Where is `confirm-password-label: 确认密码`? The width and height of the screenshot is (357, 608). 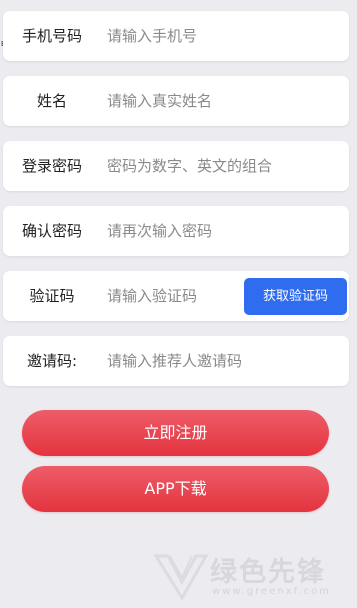
confirm-password-label: 确认密码 is located at coordinates (51, 231).